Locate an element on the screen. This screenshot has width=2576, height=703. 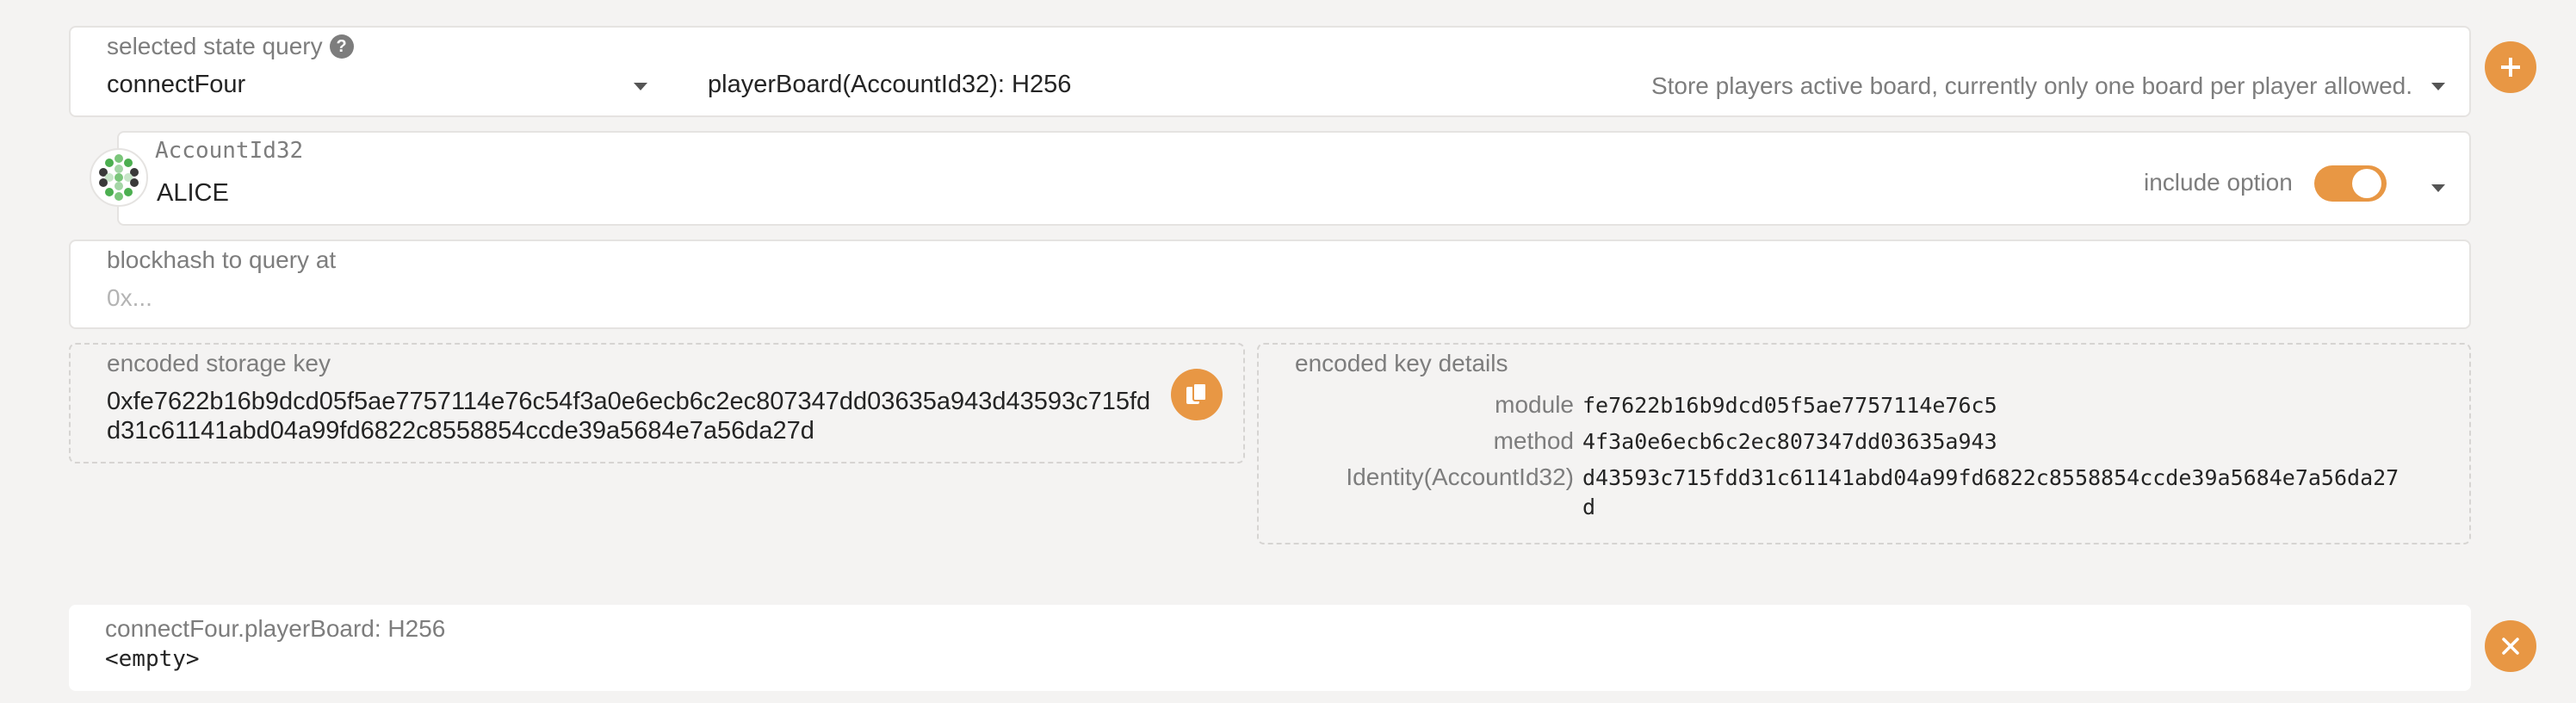
account-input: AccountId32 ALICE include option is located at coordinates (1294, 178).